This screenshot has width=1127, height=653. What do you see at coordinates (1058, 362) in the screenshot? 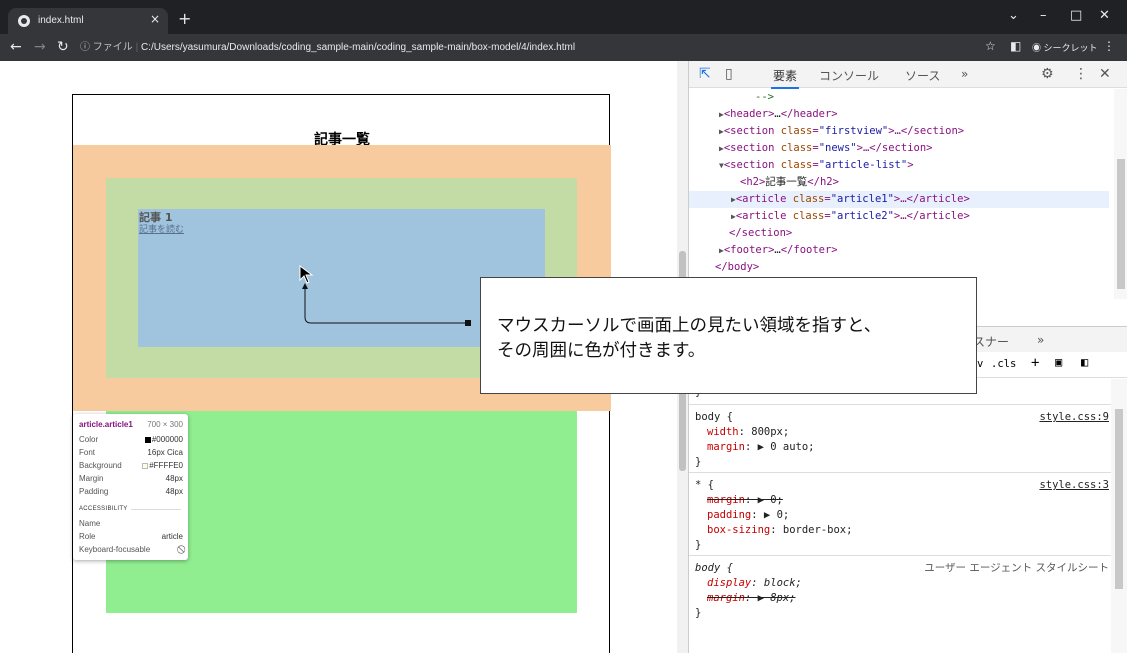
I see `element-state-icon: ▣` at bounding box center [1058, 362].